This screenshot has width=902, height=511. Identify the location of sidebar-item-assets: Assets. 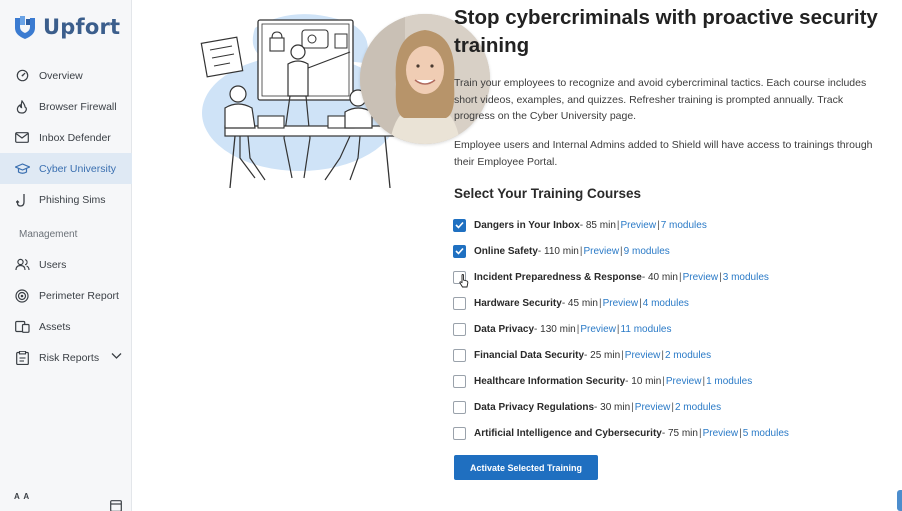
(66, 326).